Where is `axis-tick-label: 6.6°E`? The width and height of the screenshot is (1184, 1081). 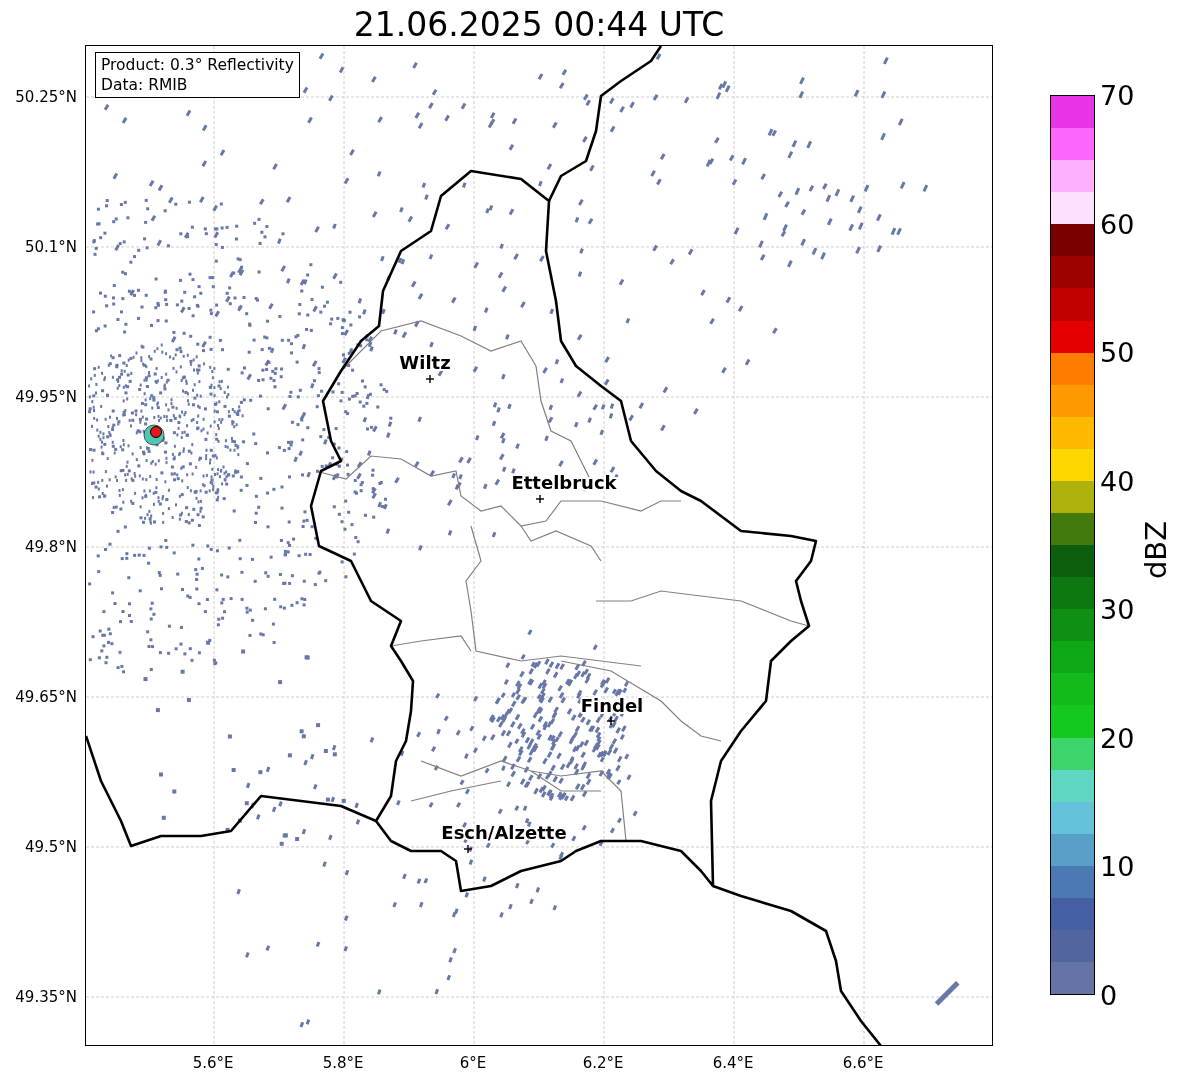 axis-tick-label: 6.6°E is located at coordinates (863, 1063).